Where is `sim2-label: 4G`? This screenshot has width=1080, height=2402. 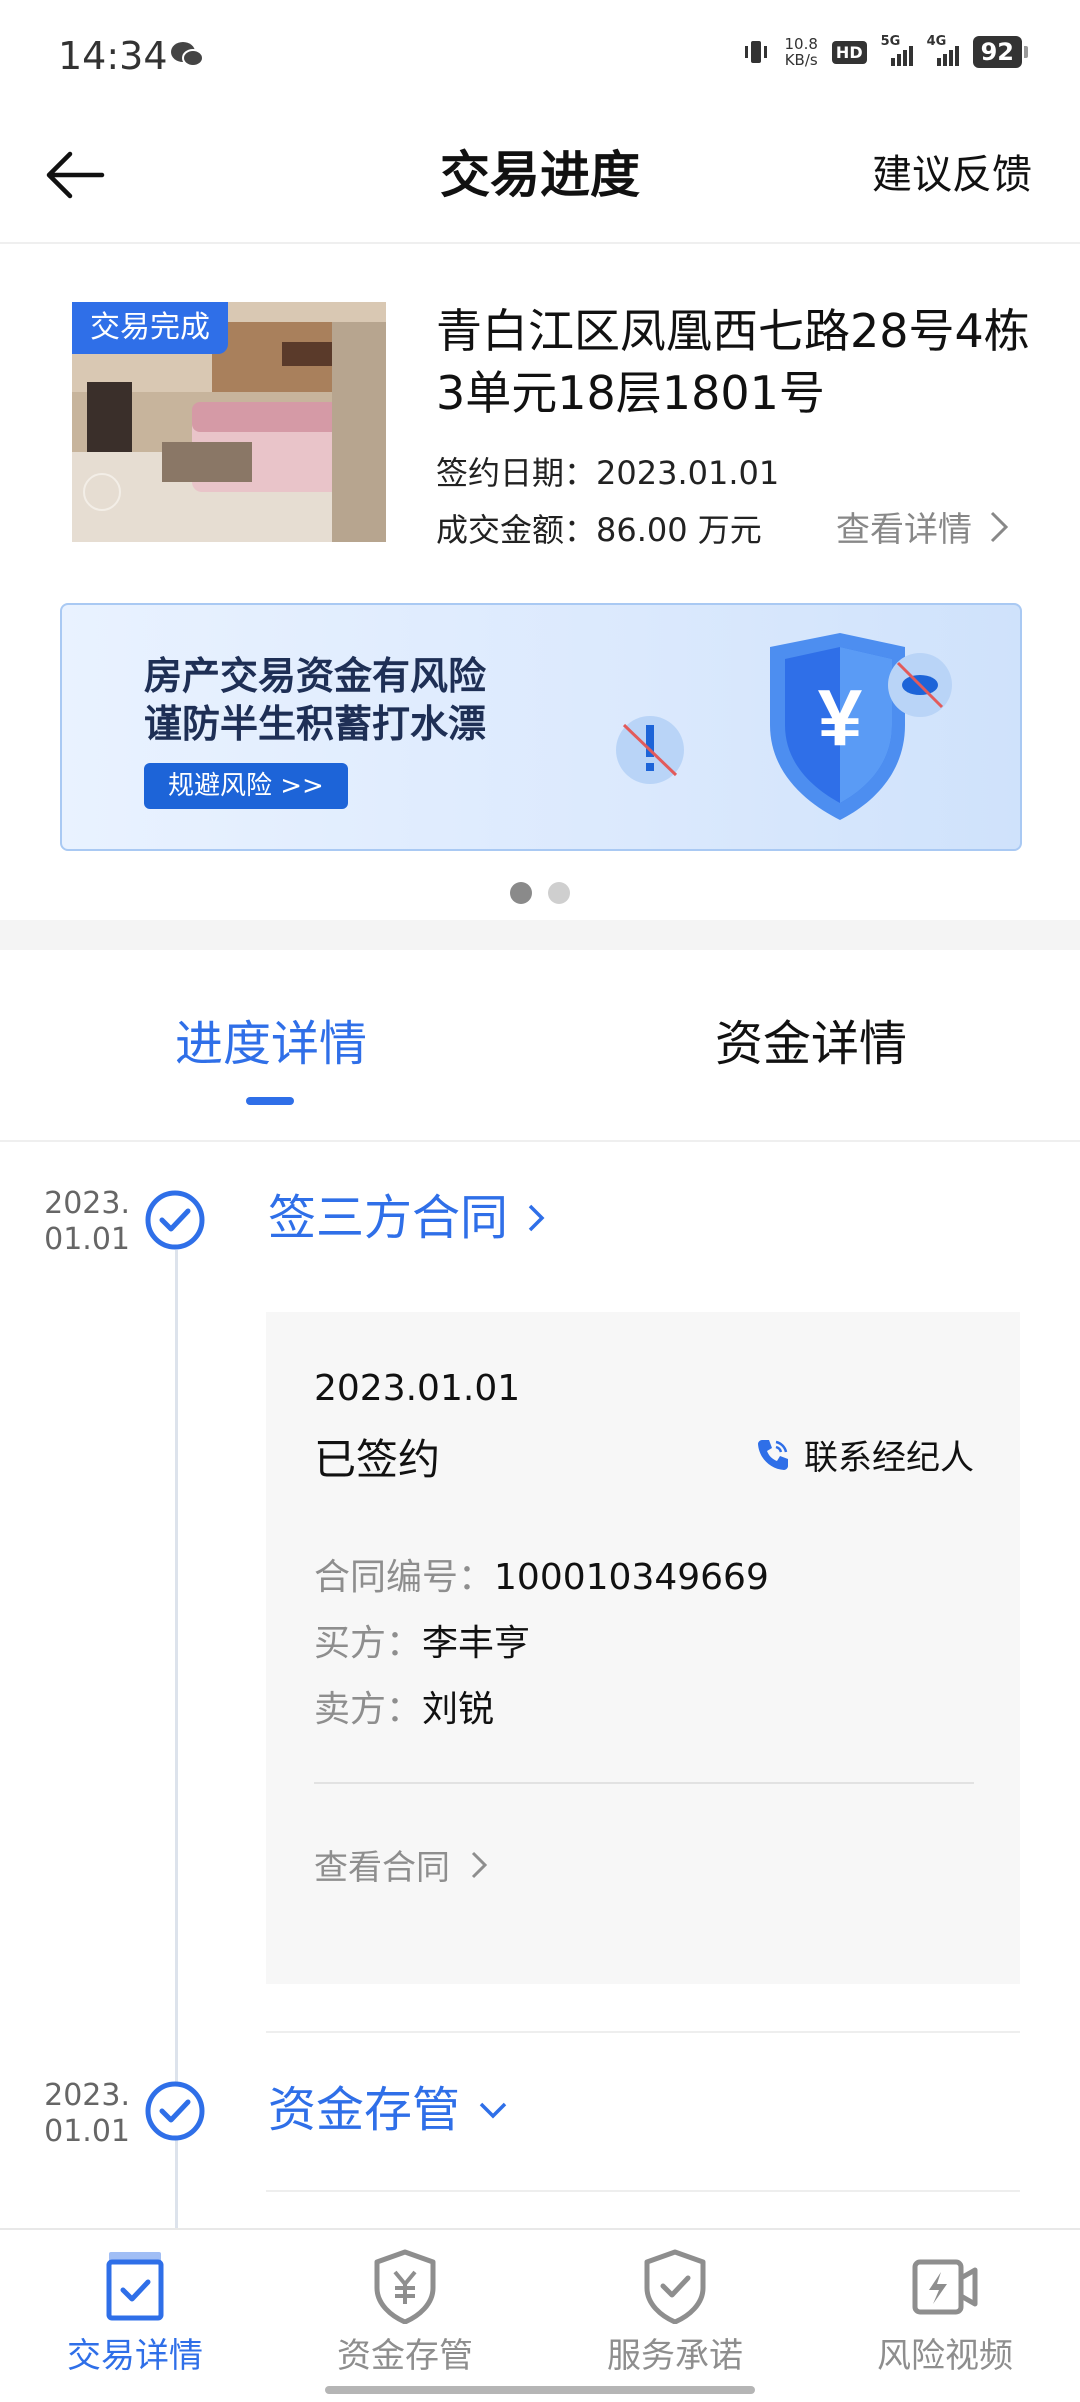
sim2-label: 4G is located at coordinates (936, 41).